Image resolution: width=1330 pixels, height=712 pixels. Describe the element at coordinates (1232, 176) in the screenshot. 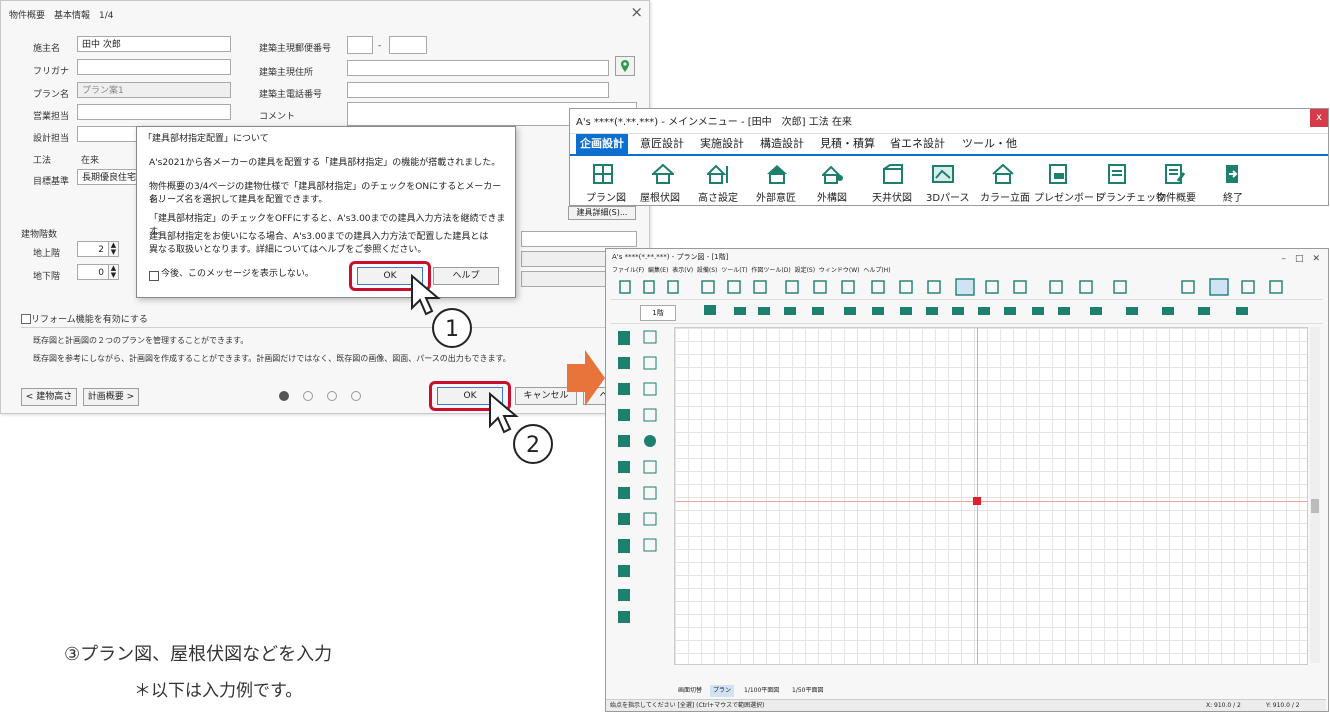

I see `exit-icon` at that location.